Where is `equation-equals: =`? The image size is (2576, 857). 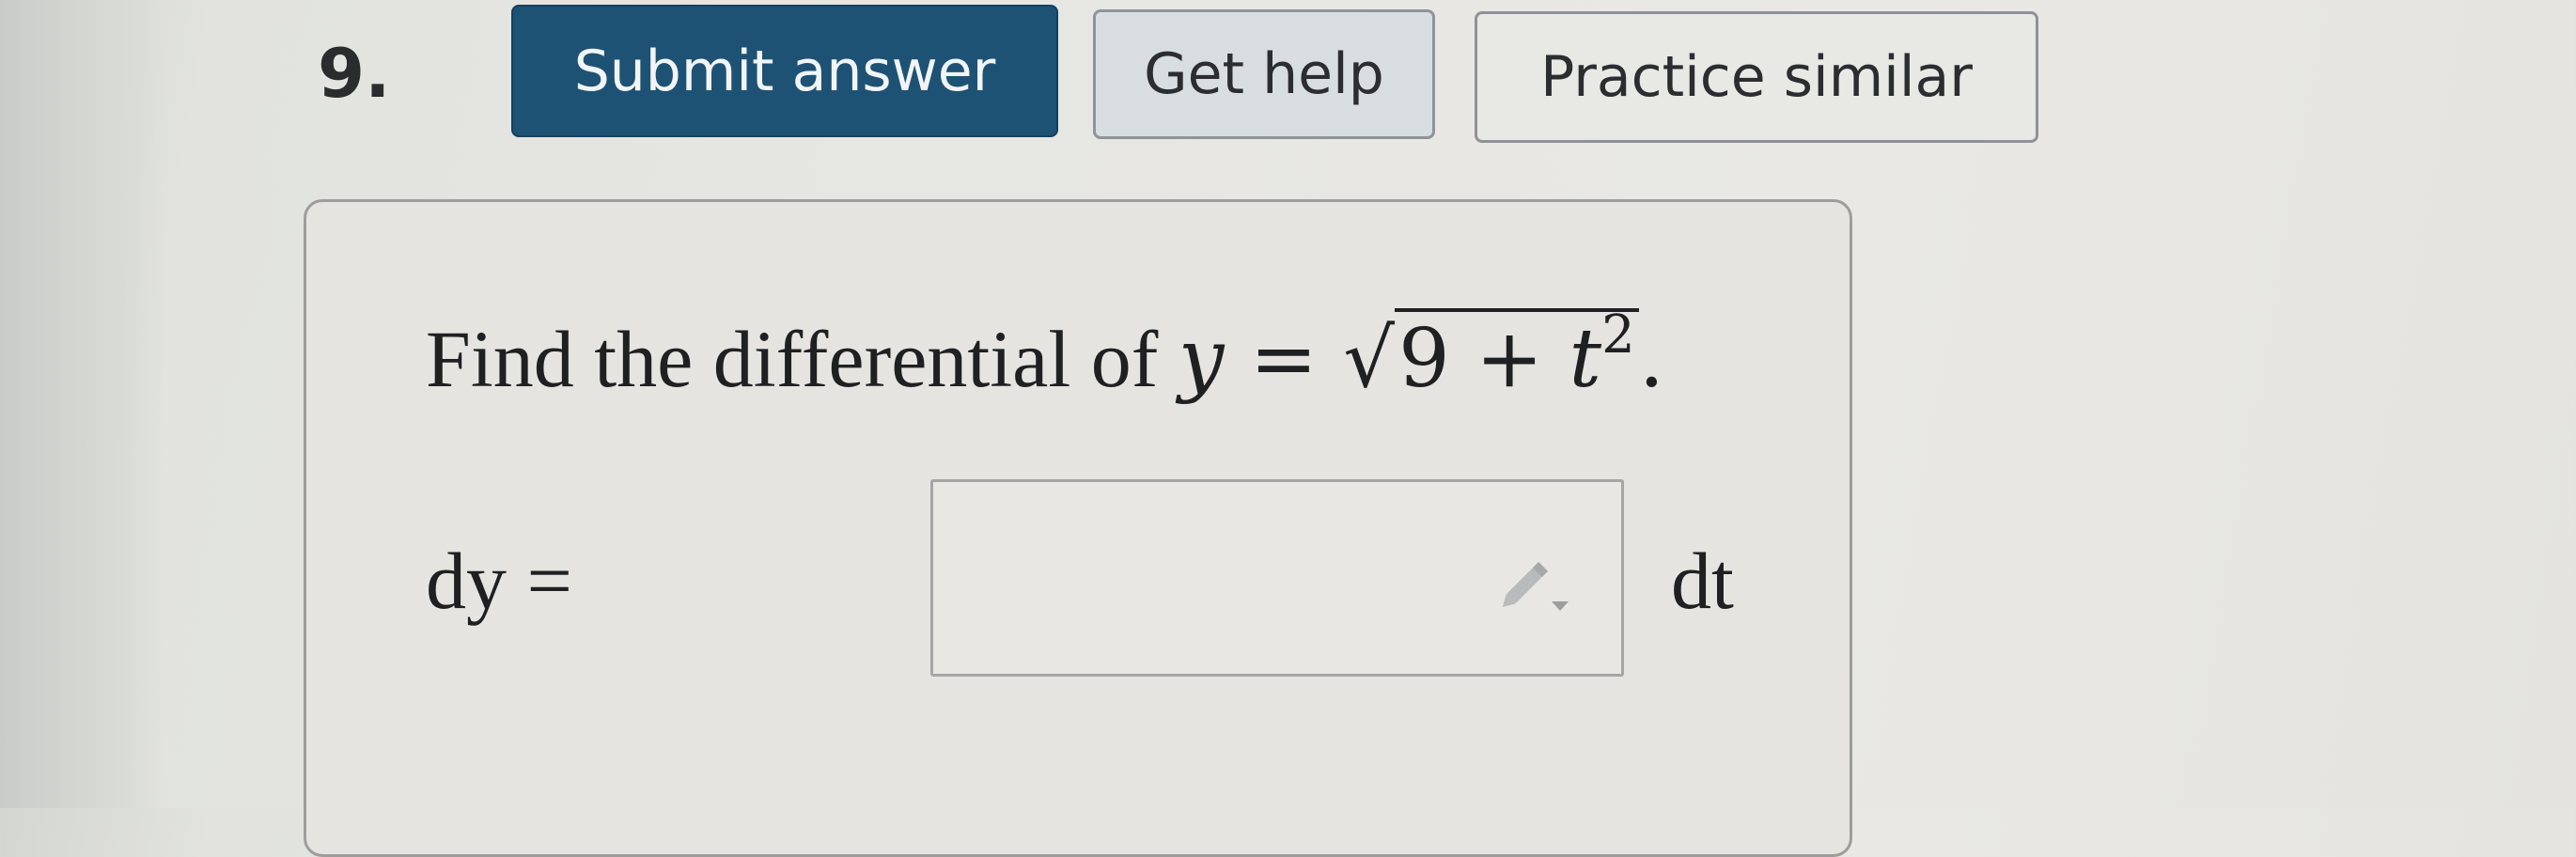
equation-equals: = is located at coordinates (1283, 359).